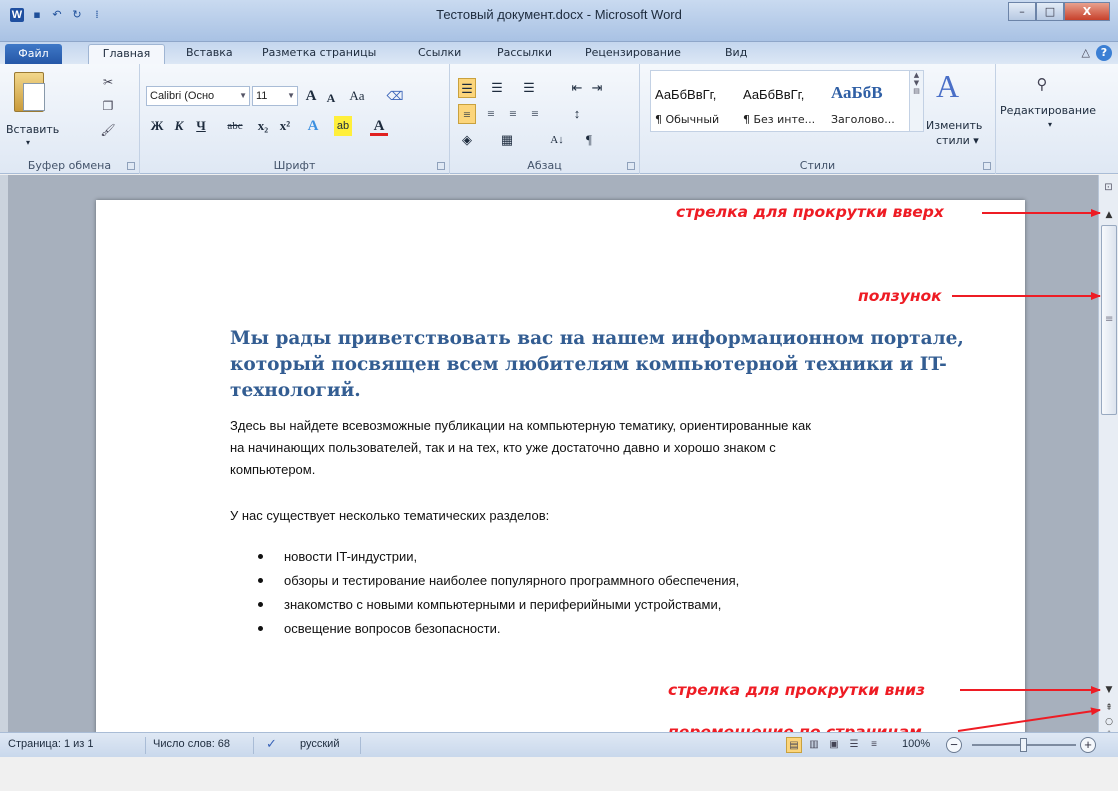 Image resolution: width=1118 pixels, height=791 pixels. What do you see at coordinates (1109, 690) in the screenshot?
I see `scroll-down-arrow-icon: ▼` at bounding box center [1109, 690].